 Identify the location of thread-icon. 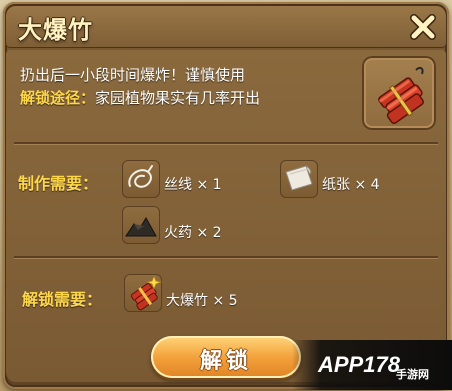
(140, 176).